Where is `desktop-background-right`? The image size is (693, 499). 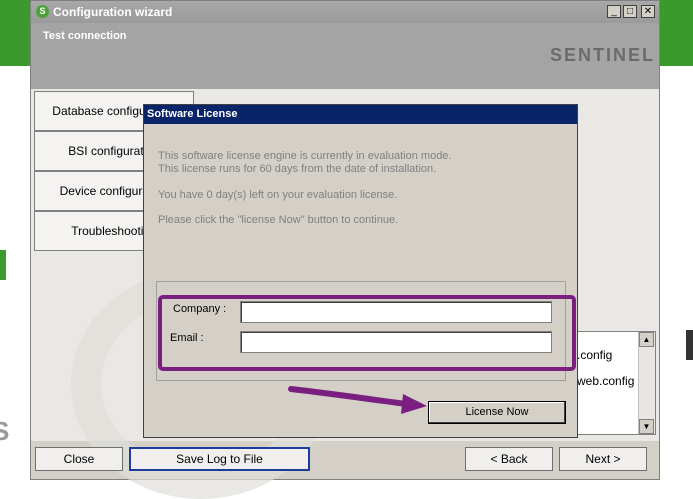 desktop-background-right is located at coordinates (676, 33).